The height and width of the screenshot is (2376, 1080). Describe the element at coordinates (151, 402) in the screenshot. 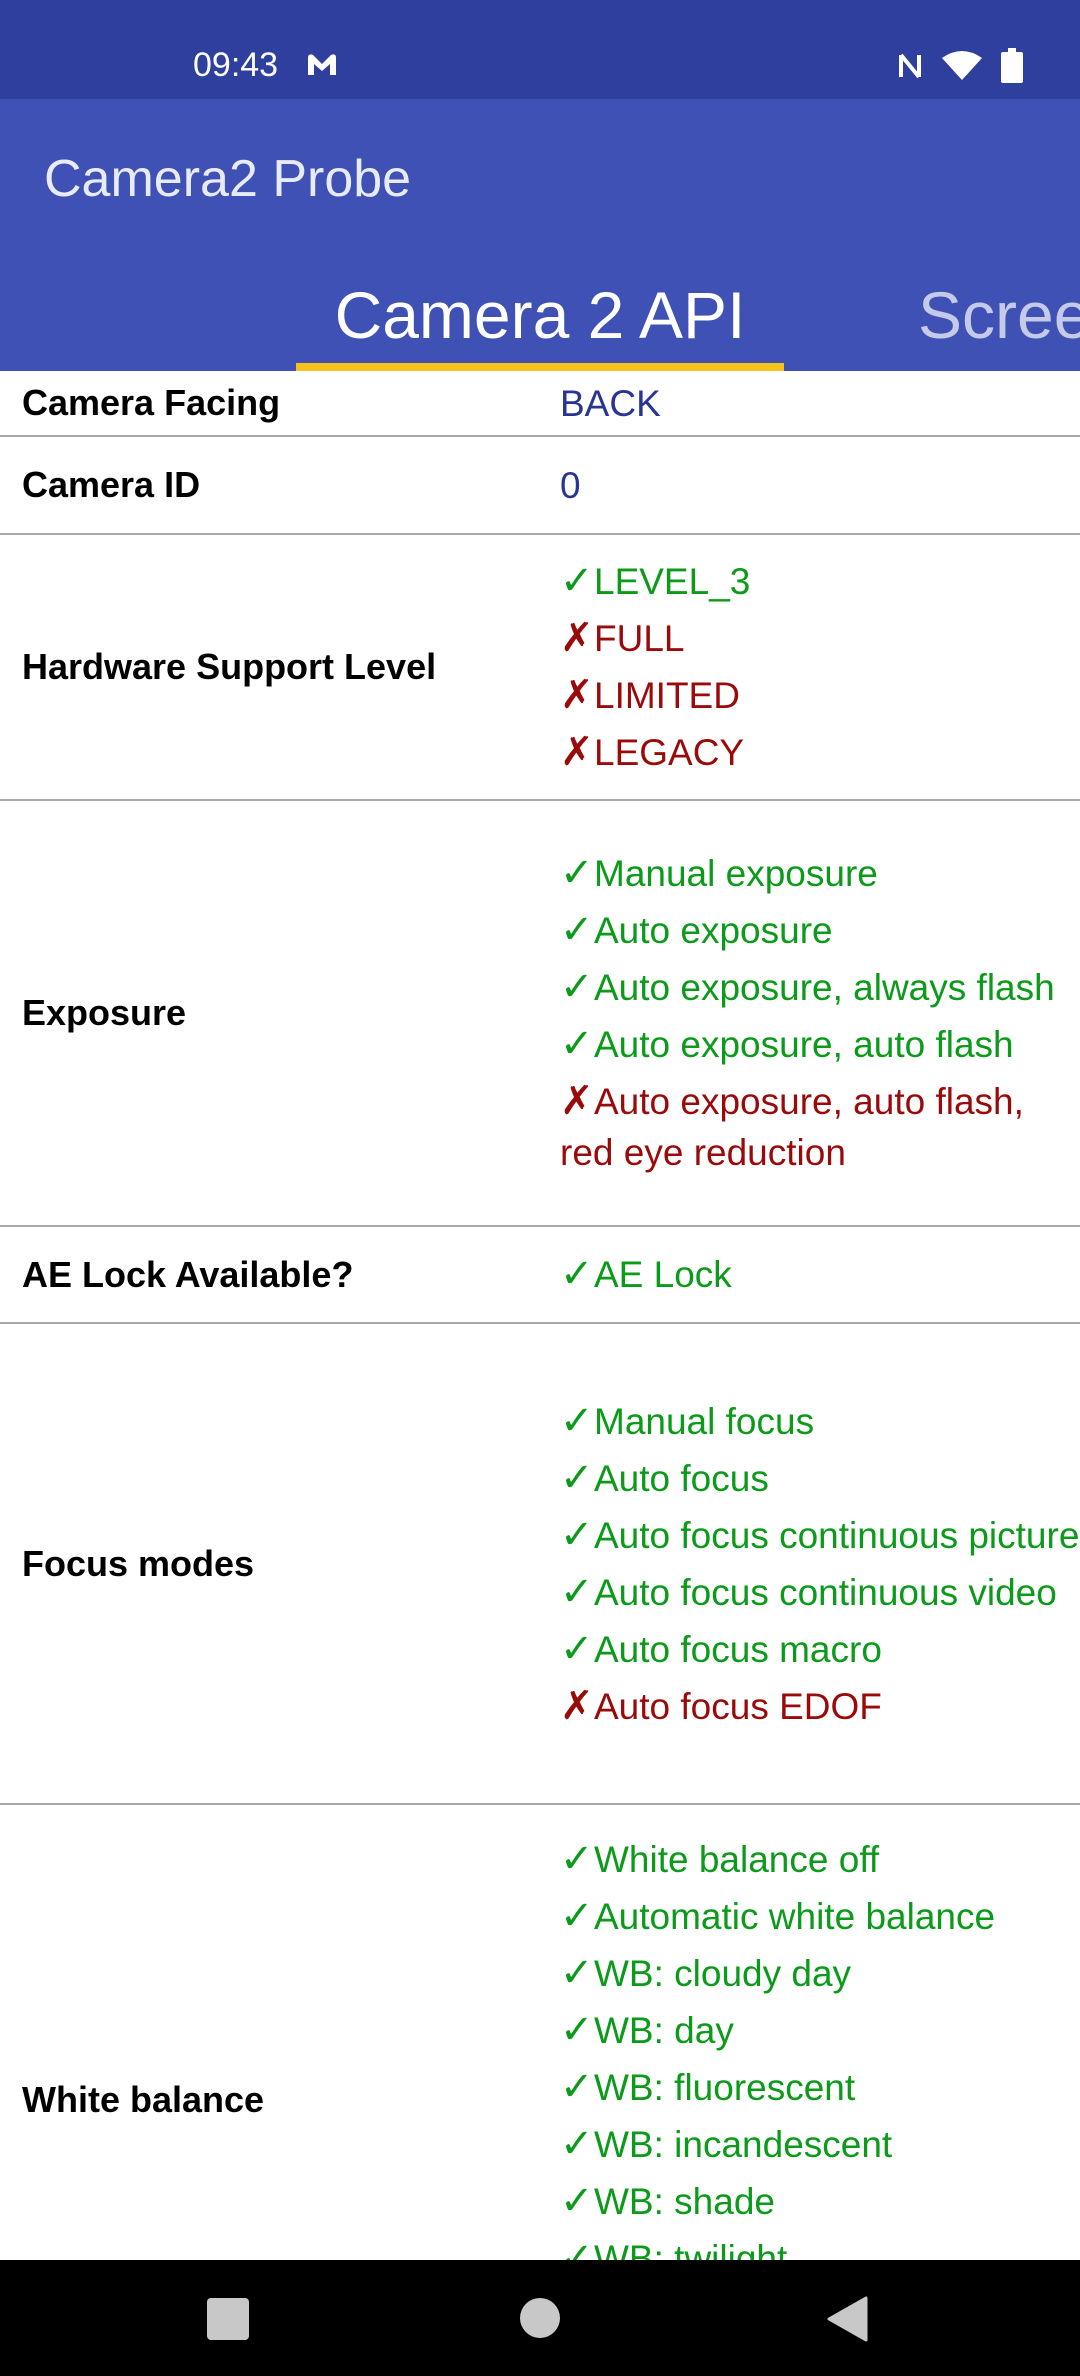

I see `row-label: Camera Facing` at that location.